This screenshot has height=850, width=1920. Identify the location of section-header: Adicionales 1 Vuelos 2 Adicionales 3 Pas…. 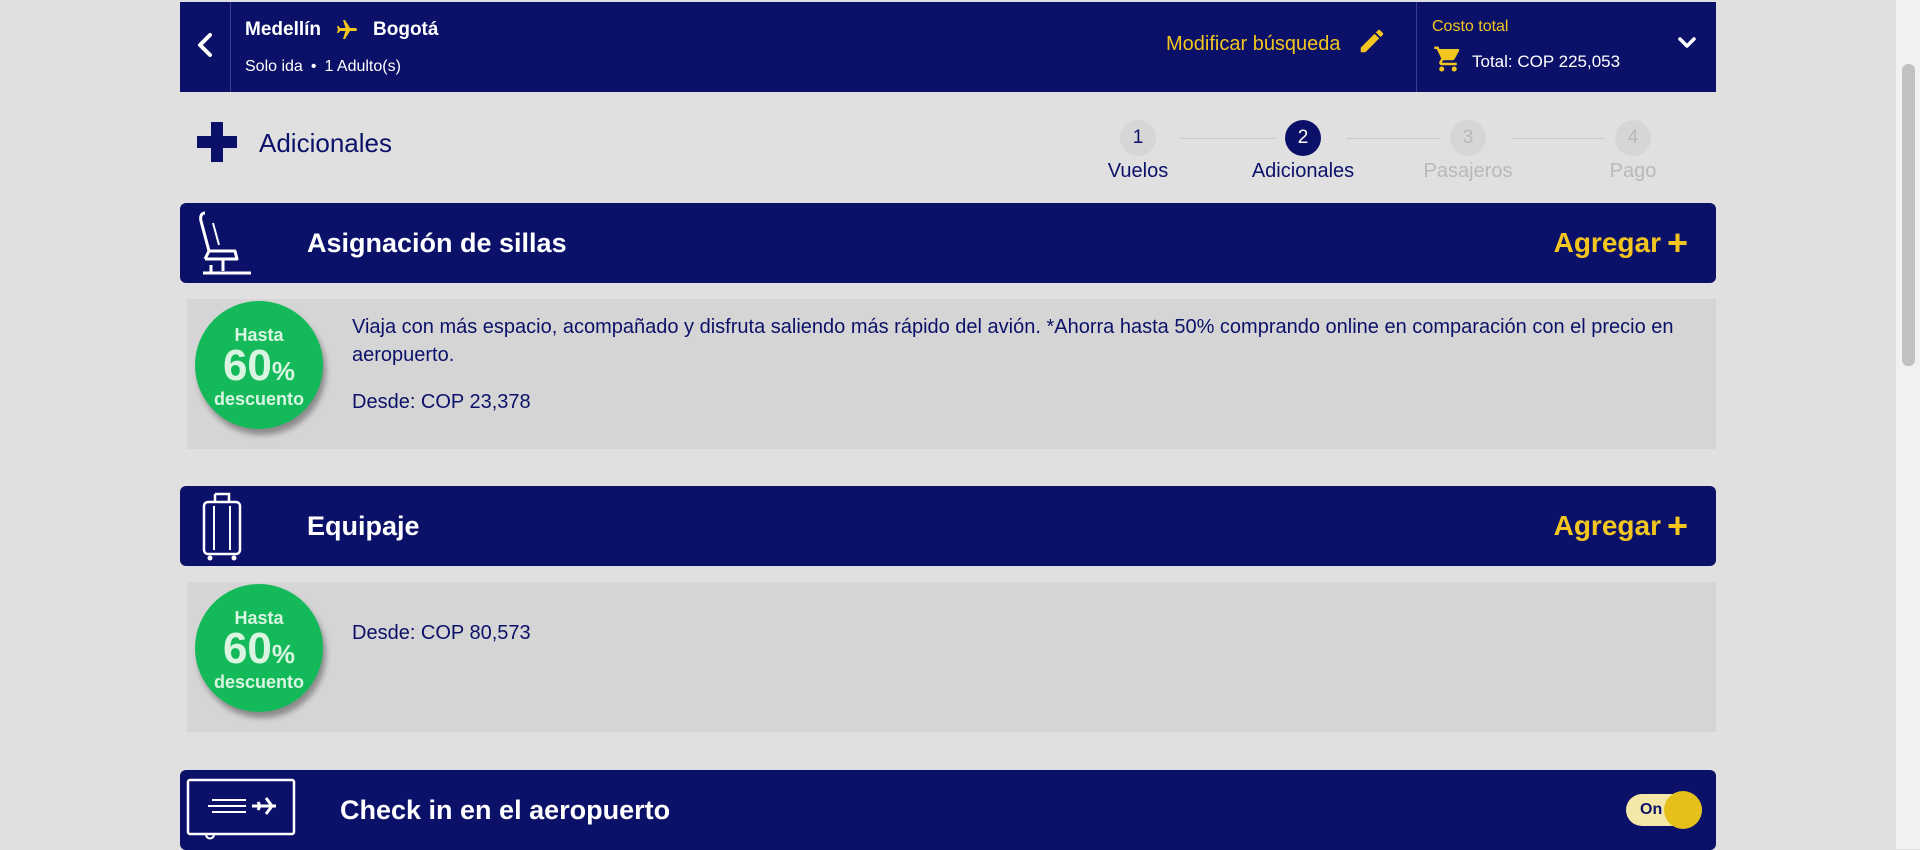
(948, 151).